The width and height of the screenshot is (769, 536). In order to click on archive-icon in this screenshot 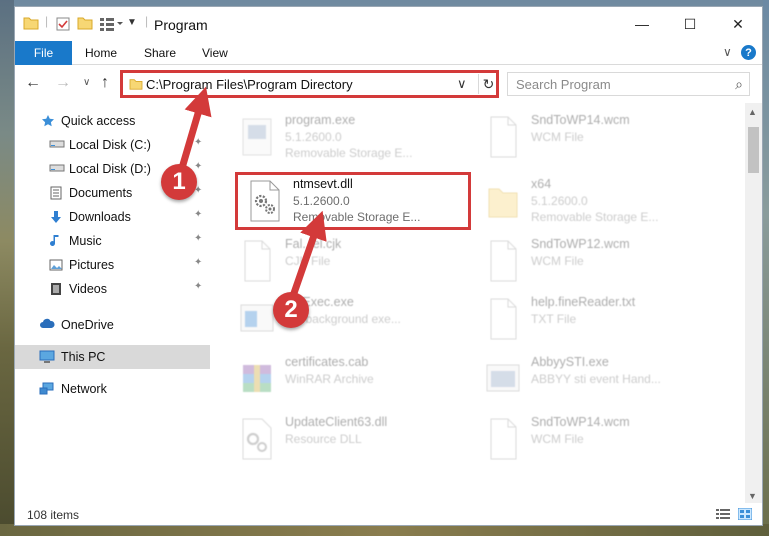, I will do `click(257, 379)`.